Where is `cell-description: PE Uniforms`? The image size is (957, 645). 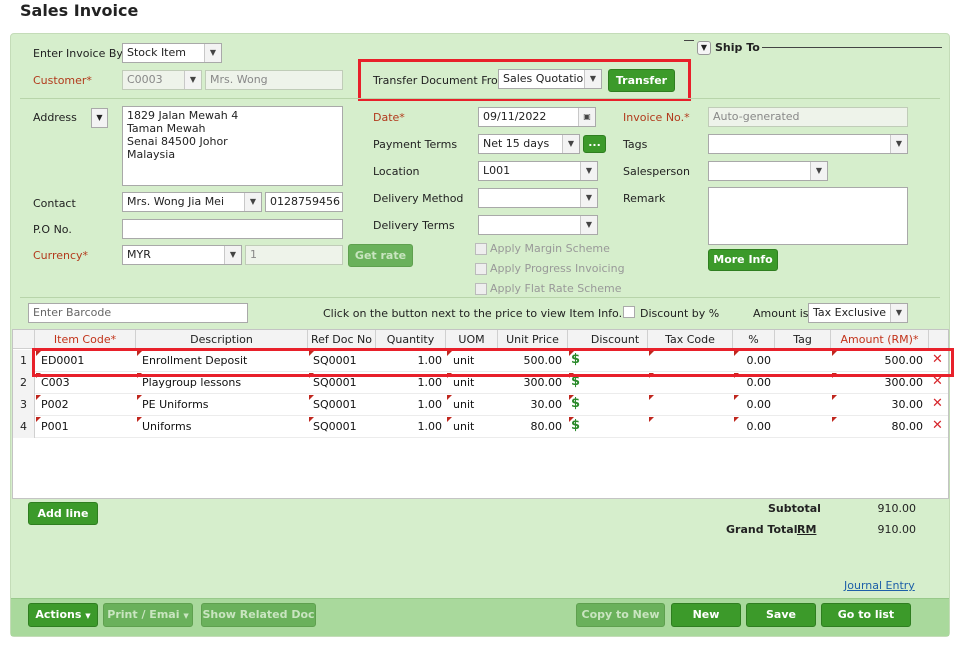 cell-description: PE Uniforms is located at coordinates (222, 405).